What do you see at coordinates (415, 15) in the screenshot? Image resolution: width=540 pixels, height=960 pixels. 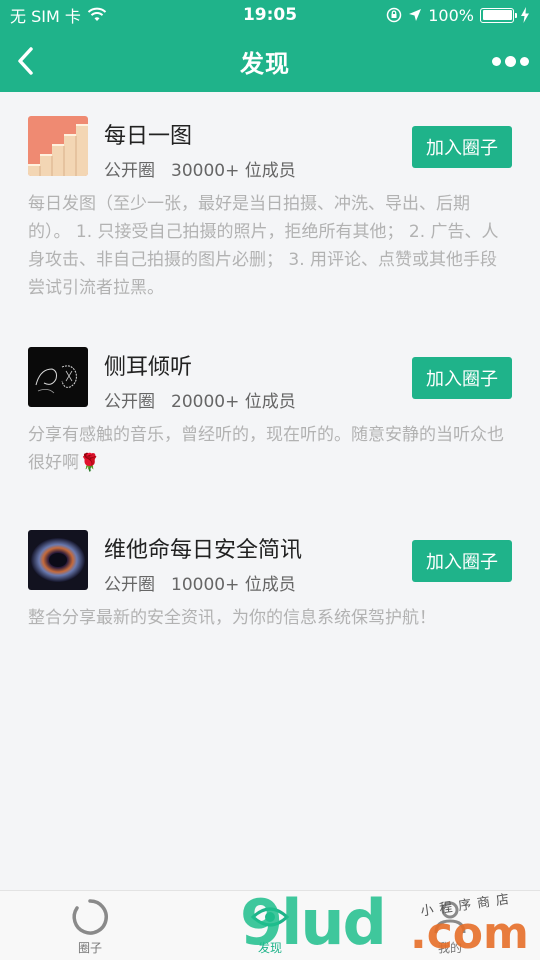 I see `location-icon` at bounding box center [415, 15].